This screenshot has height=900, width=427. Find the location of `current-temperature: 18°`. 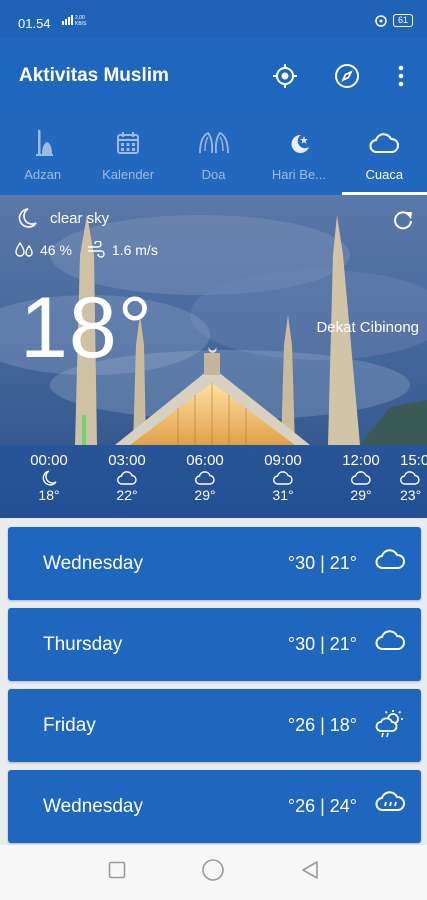

current-temperature: 18° is located at coordinates (87, 328).